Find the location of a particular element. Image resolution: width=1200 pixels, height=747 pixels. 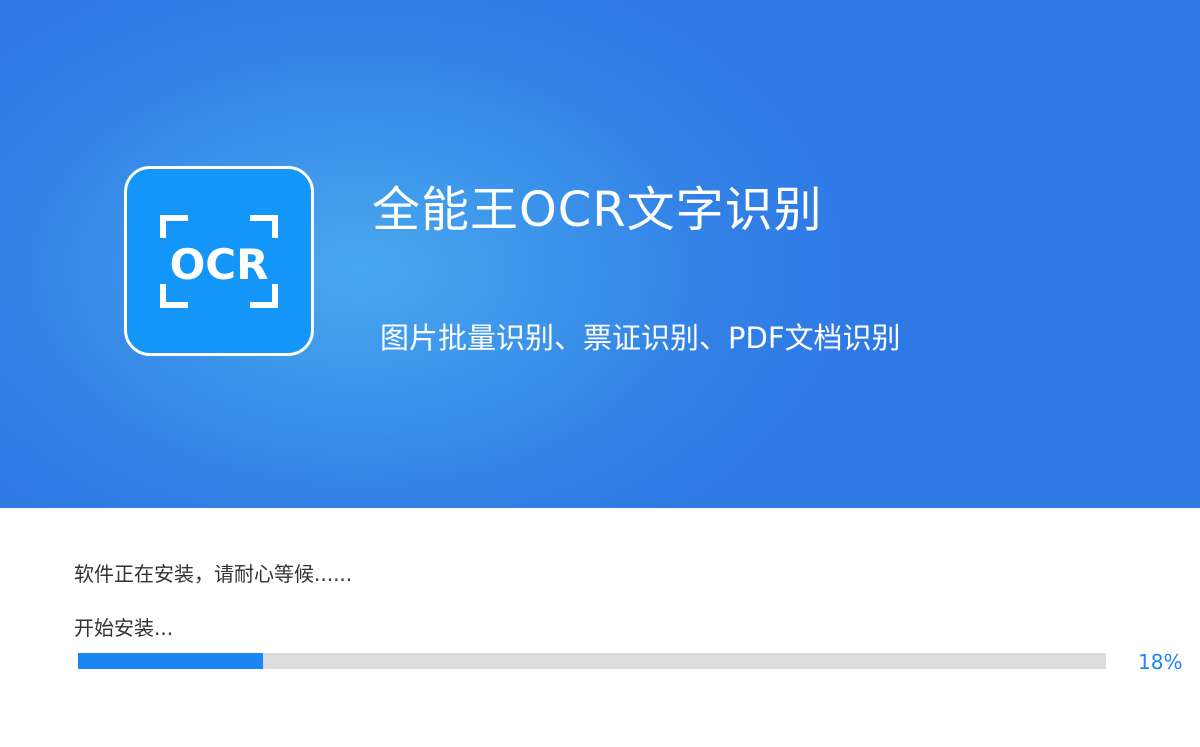

ocr-scan-frame-icon: OCR is located at coordinates (219, 261).